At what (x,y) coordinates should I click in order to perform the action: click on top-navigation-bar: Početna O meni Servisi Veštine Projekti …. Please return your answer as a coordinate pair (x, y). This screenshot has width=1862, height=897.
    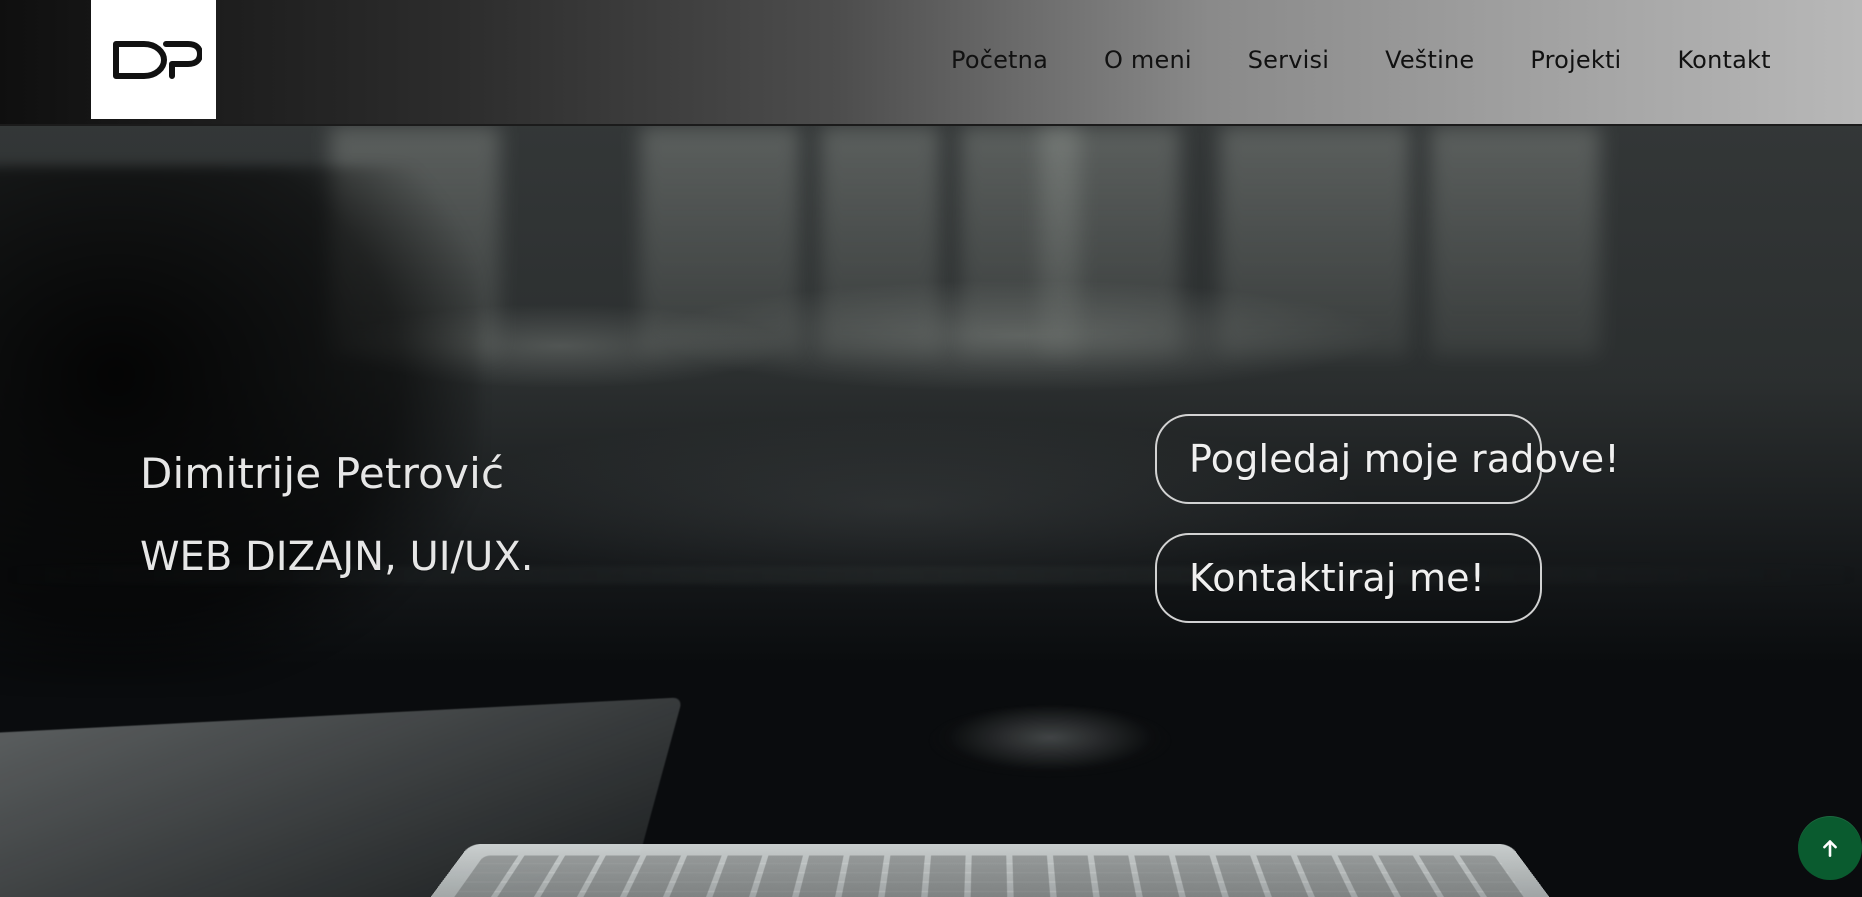
    Looking at the image, I should click on (931, 63).